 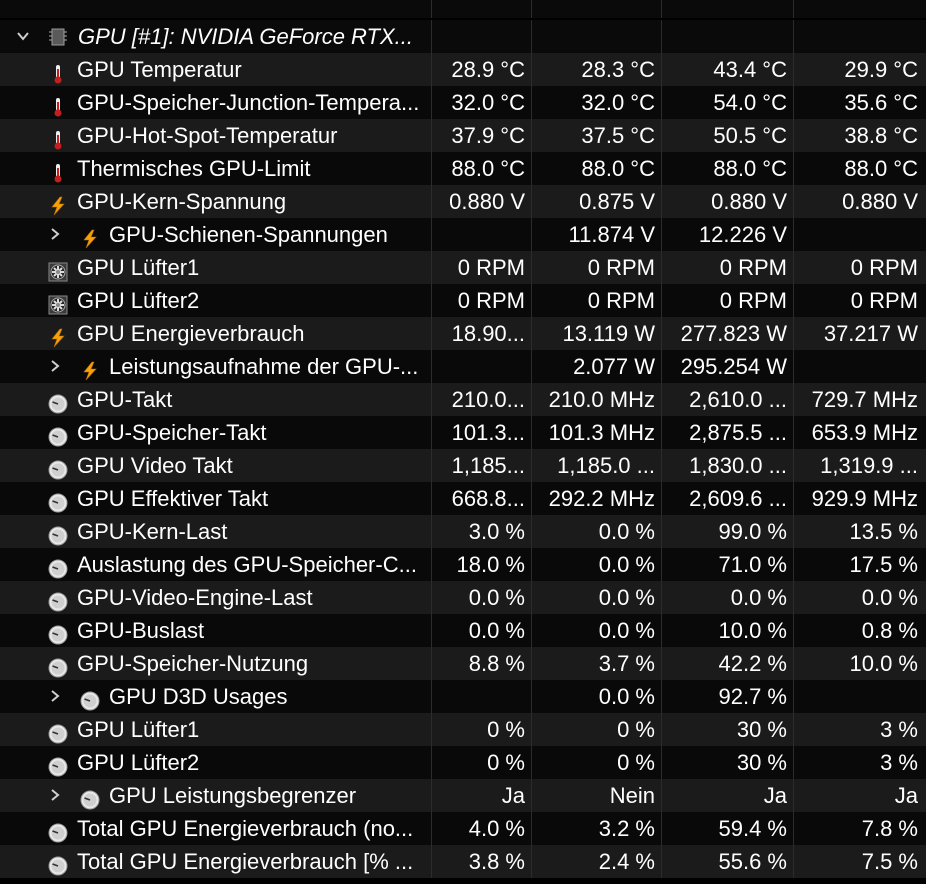 I want to click on current-value: 32.0 °C, so click(x=482, y=102).